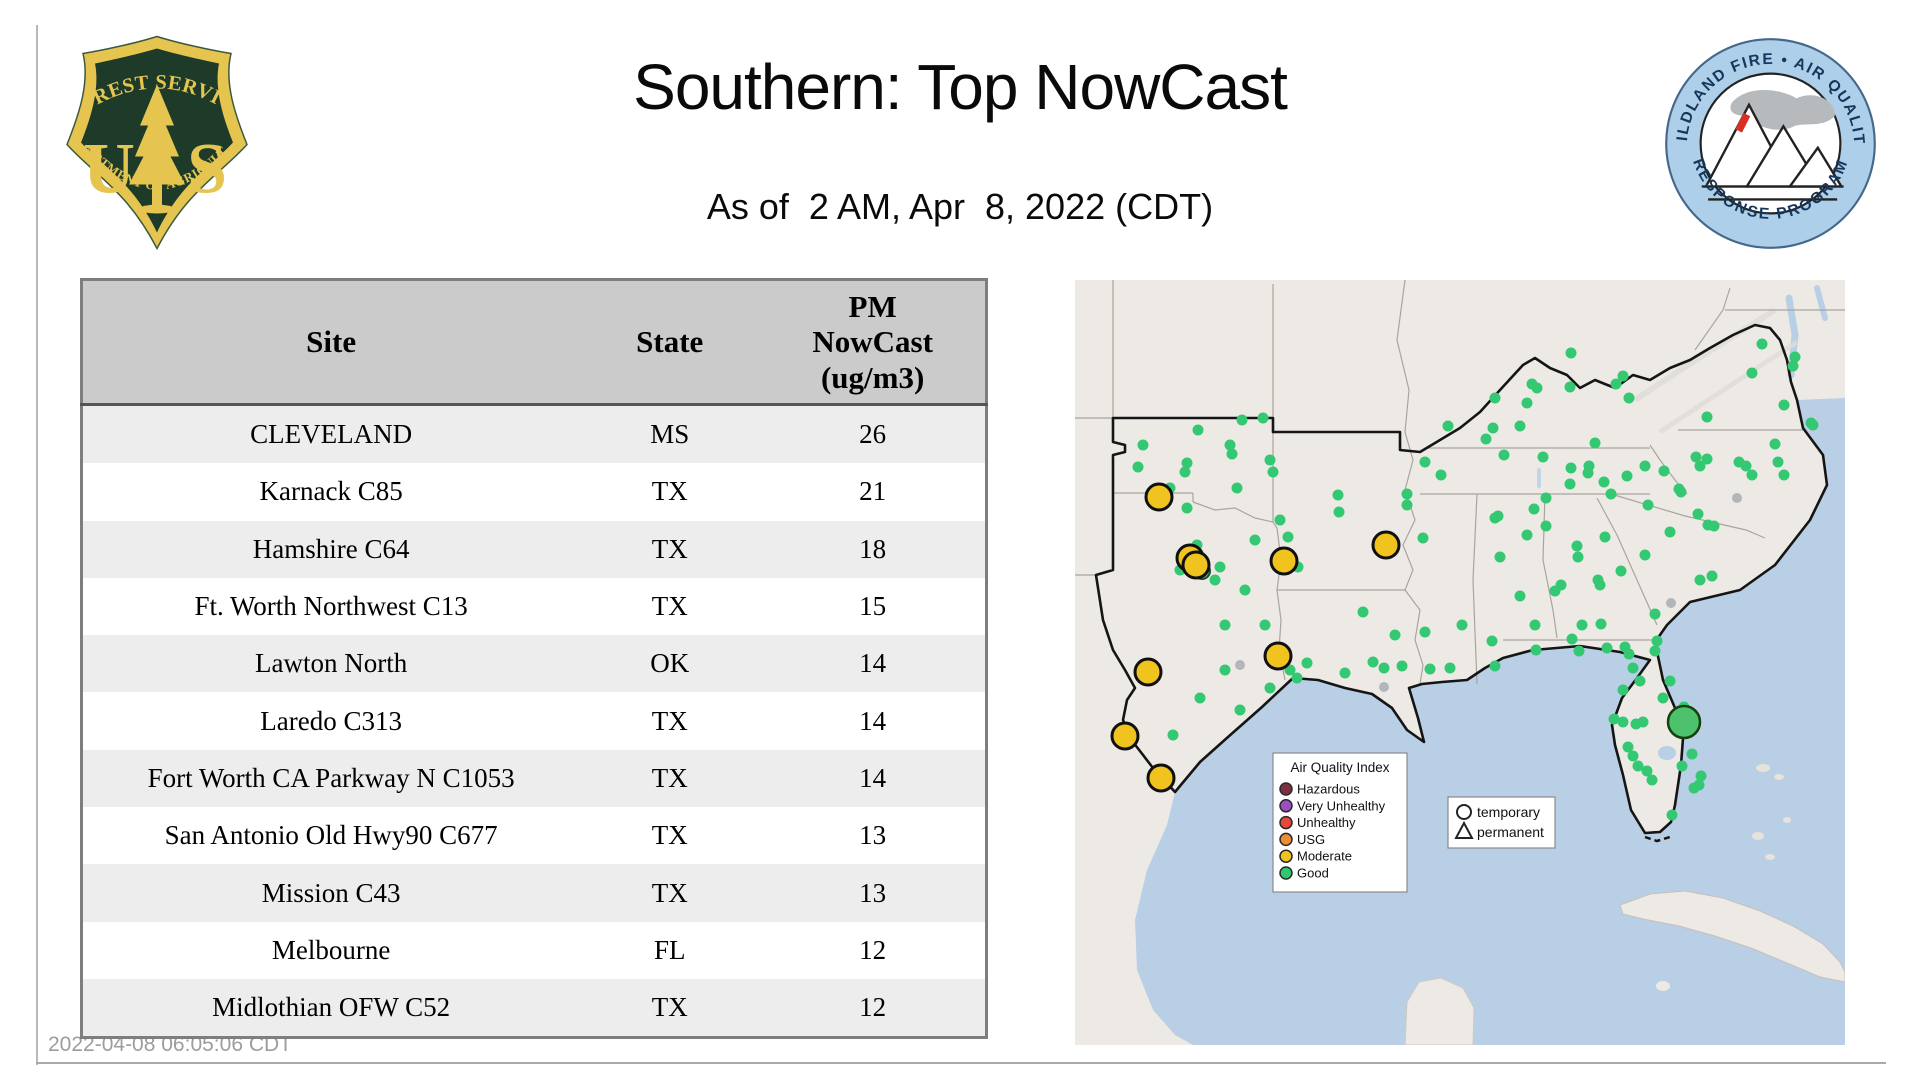 This screenshot has height=1080, width=1920. Describe the element at coordinates (37, 545) in the screenshot. I see `slide-edge-line-left` at that location.